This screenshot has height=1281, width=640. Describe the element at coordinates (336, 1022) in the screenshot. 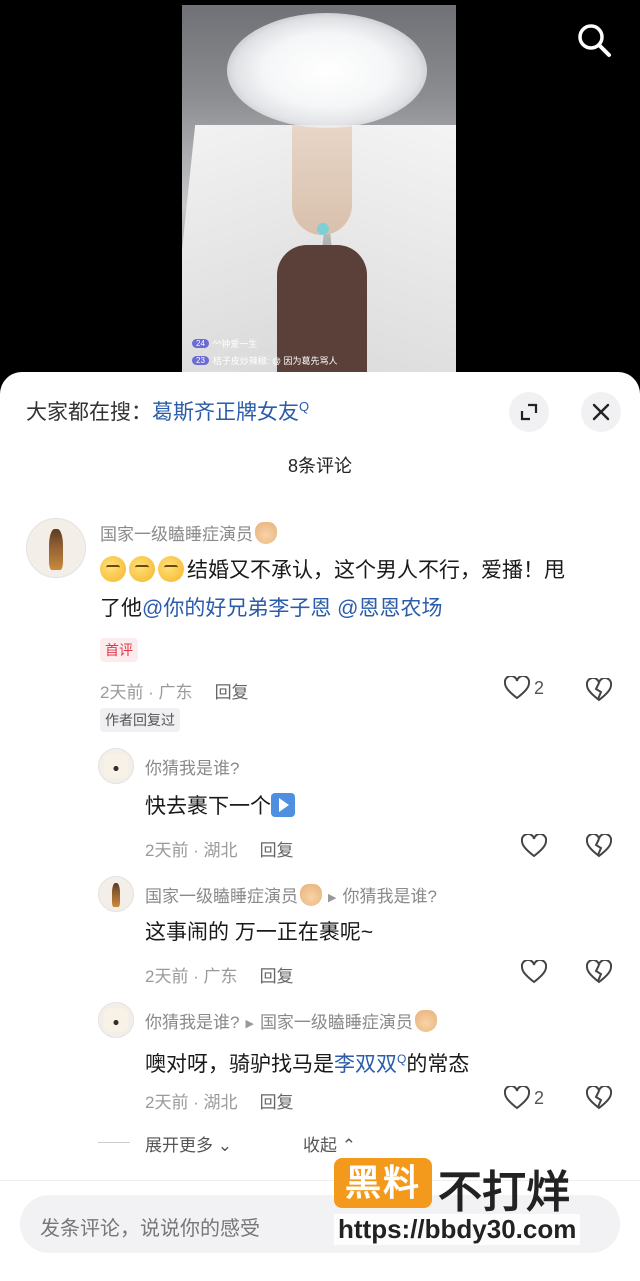

I see `reply-to-username: 国家一级瞌睡症演员` at that location.